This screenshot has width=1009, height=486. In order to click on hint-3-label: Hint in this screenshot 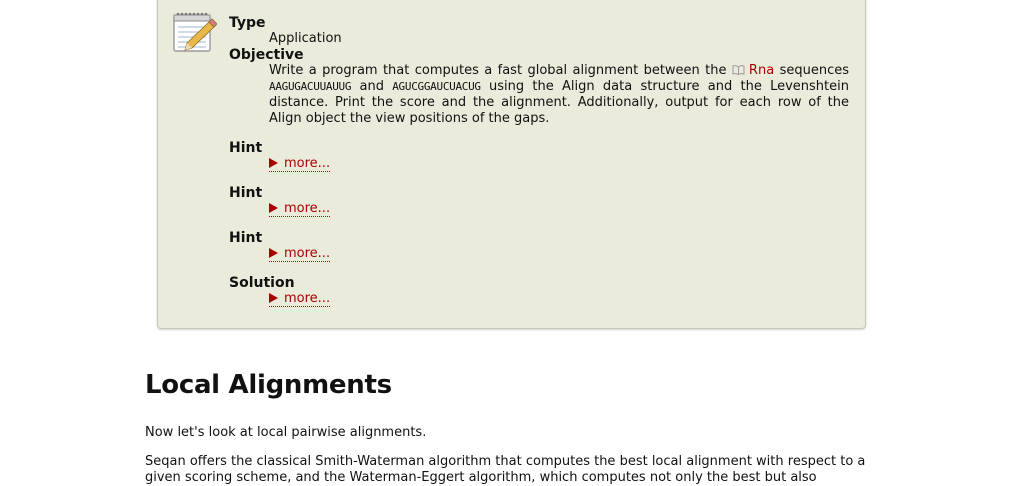, I will do `click(246, 238)`.